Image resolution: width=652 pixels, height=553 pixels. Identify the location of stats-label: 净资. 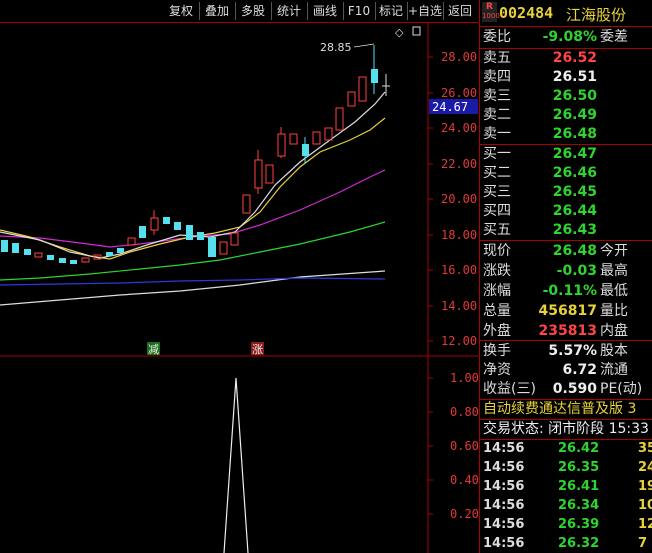
(497, 370).